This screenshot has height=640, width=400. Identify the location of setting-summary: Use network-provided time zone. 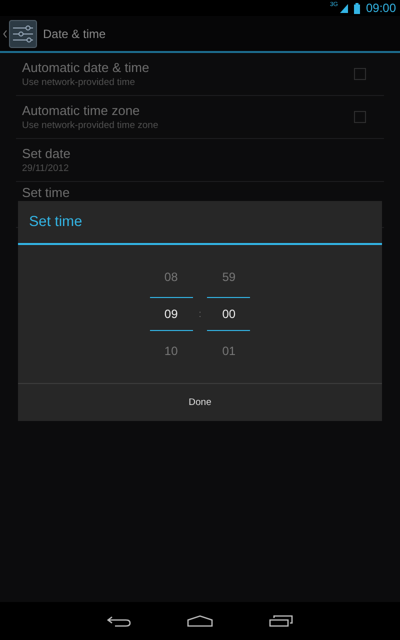
(90, 125).